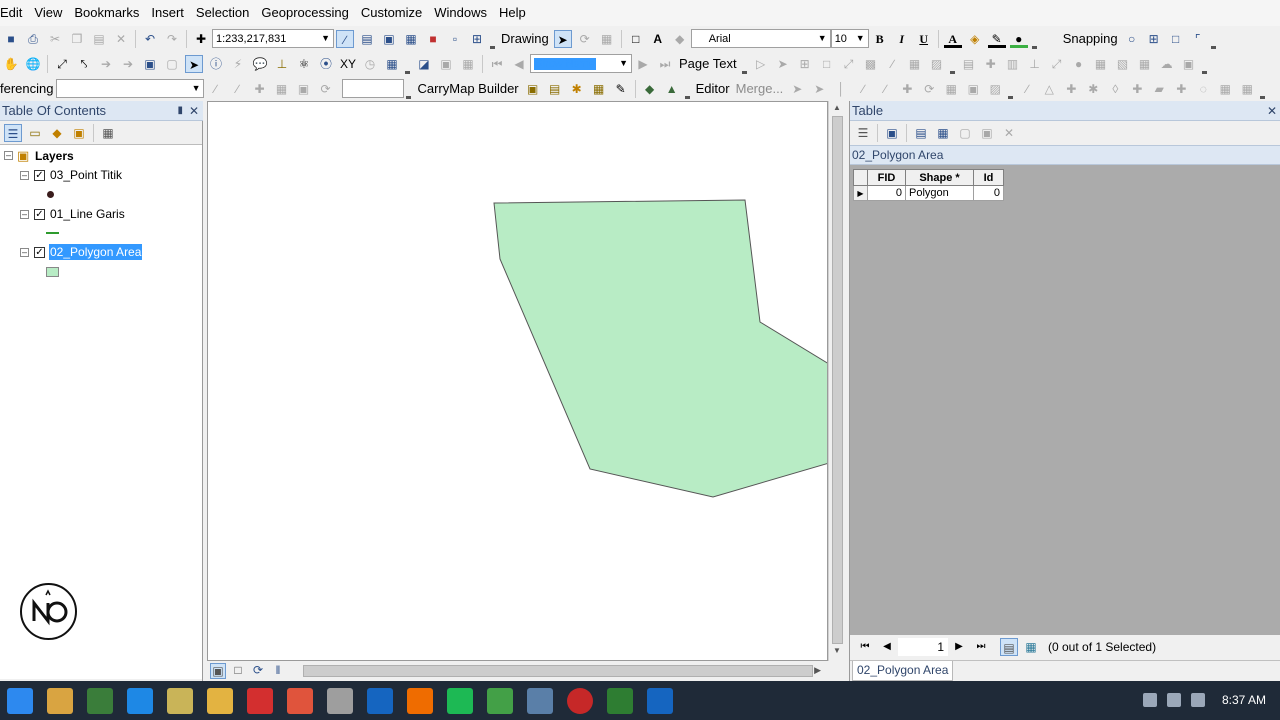 The height and width of the screenshot is (720, 1280). I want to click on excel-icon, so click(620, 700).